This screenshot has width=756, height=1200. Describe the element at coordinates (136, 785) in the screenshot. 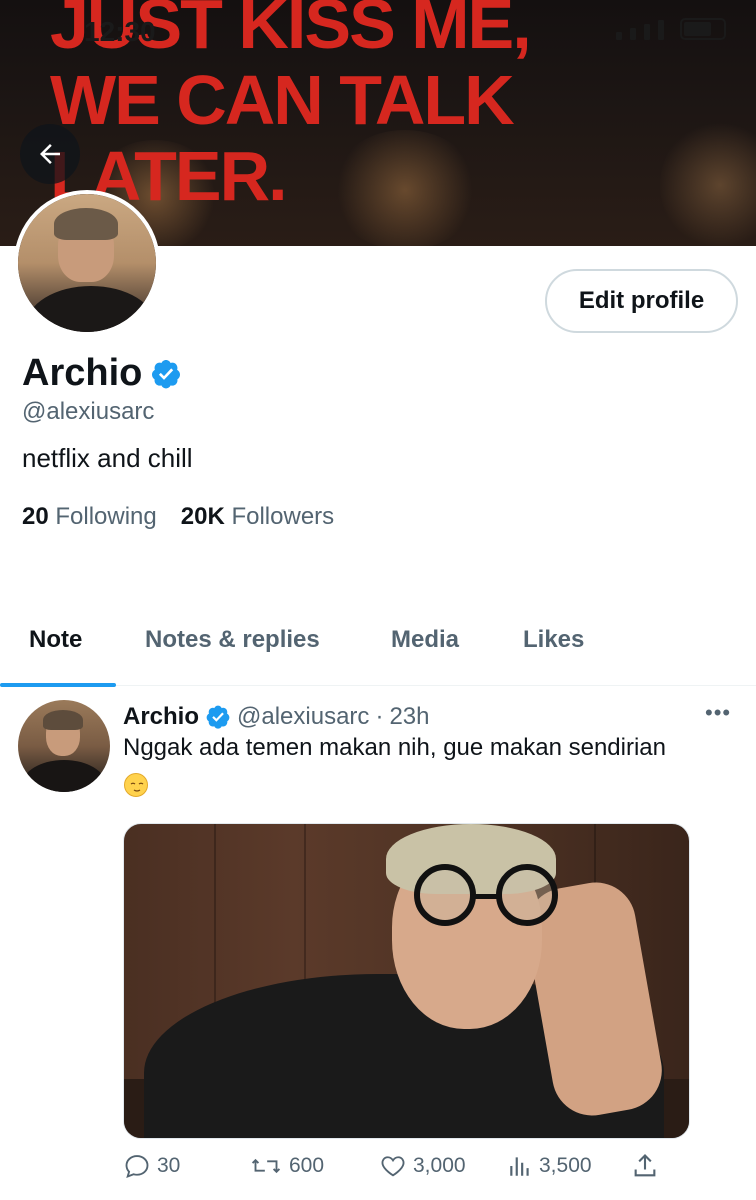

I see `relieved-face-emoji-icon` at that location.